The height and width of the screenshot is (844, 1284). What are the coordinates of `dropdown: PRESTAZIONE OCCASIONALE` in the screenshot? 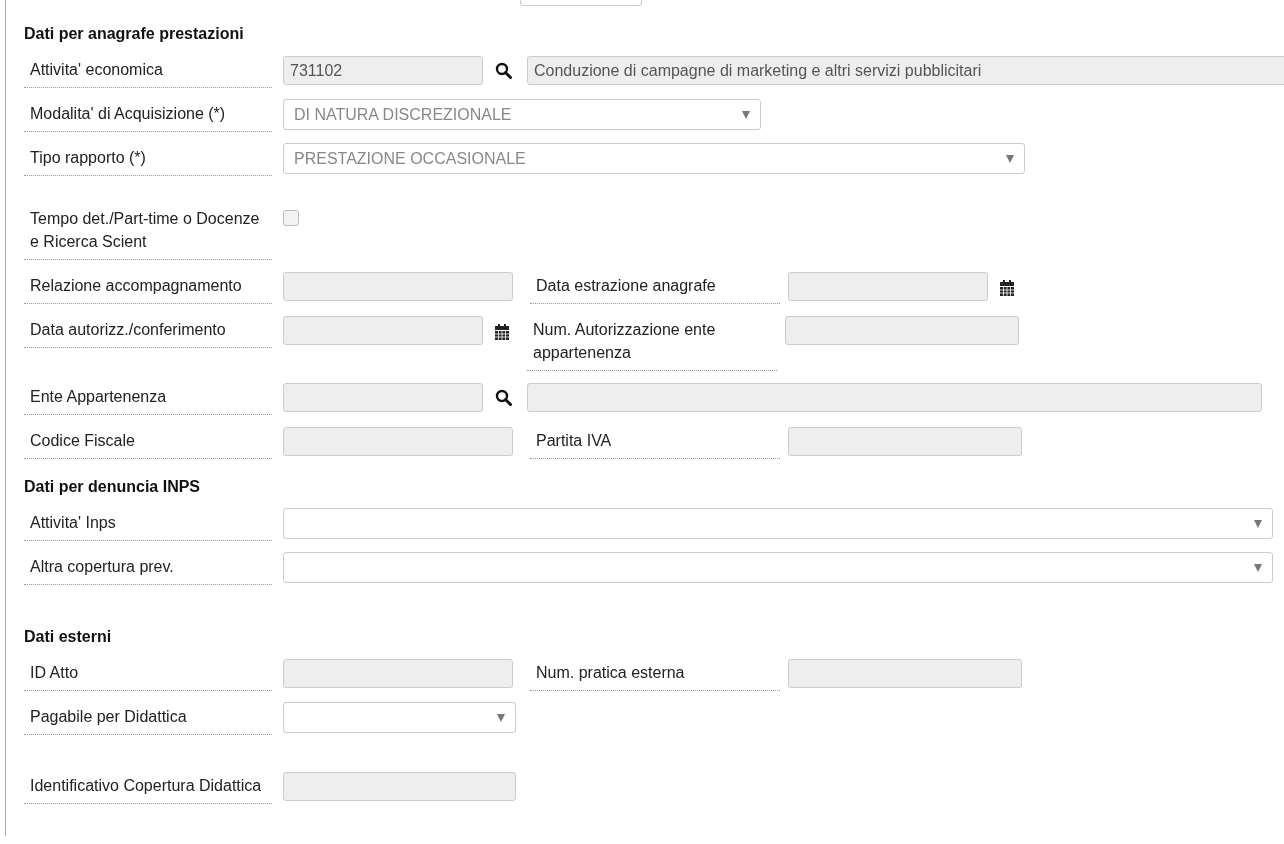 It's located at (654, 158).